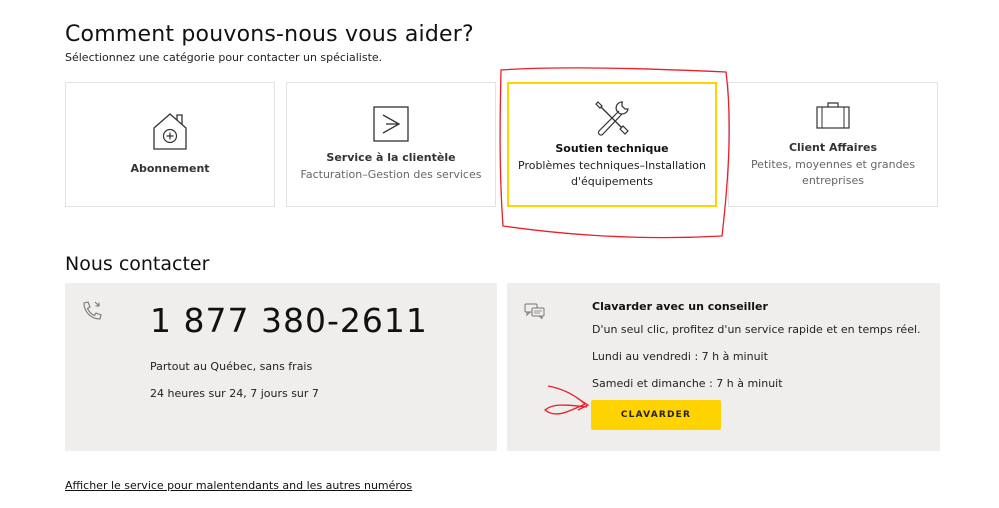 This screenshot has height=508, width=999. Describe the element at coordinates (687, 383) in the screenshot. I see `chat-hours-weekend: Samedi et dimanche : 7 h à minuit` at that location.